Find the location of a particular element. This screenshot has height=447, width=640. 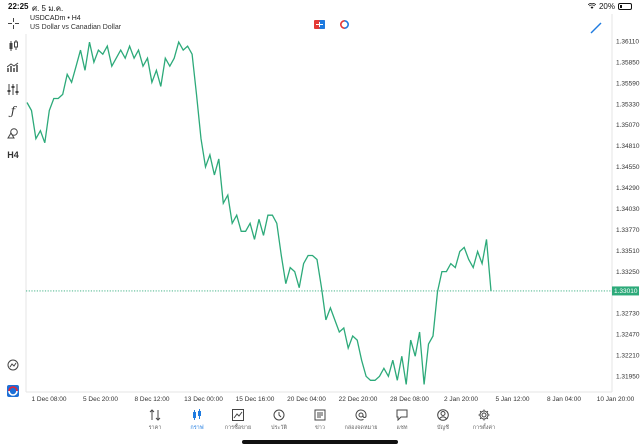

time-tick-label: 5 Dec 20:00 is located at coordinates (100, 399).